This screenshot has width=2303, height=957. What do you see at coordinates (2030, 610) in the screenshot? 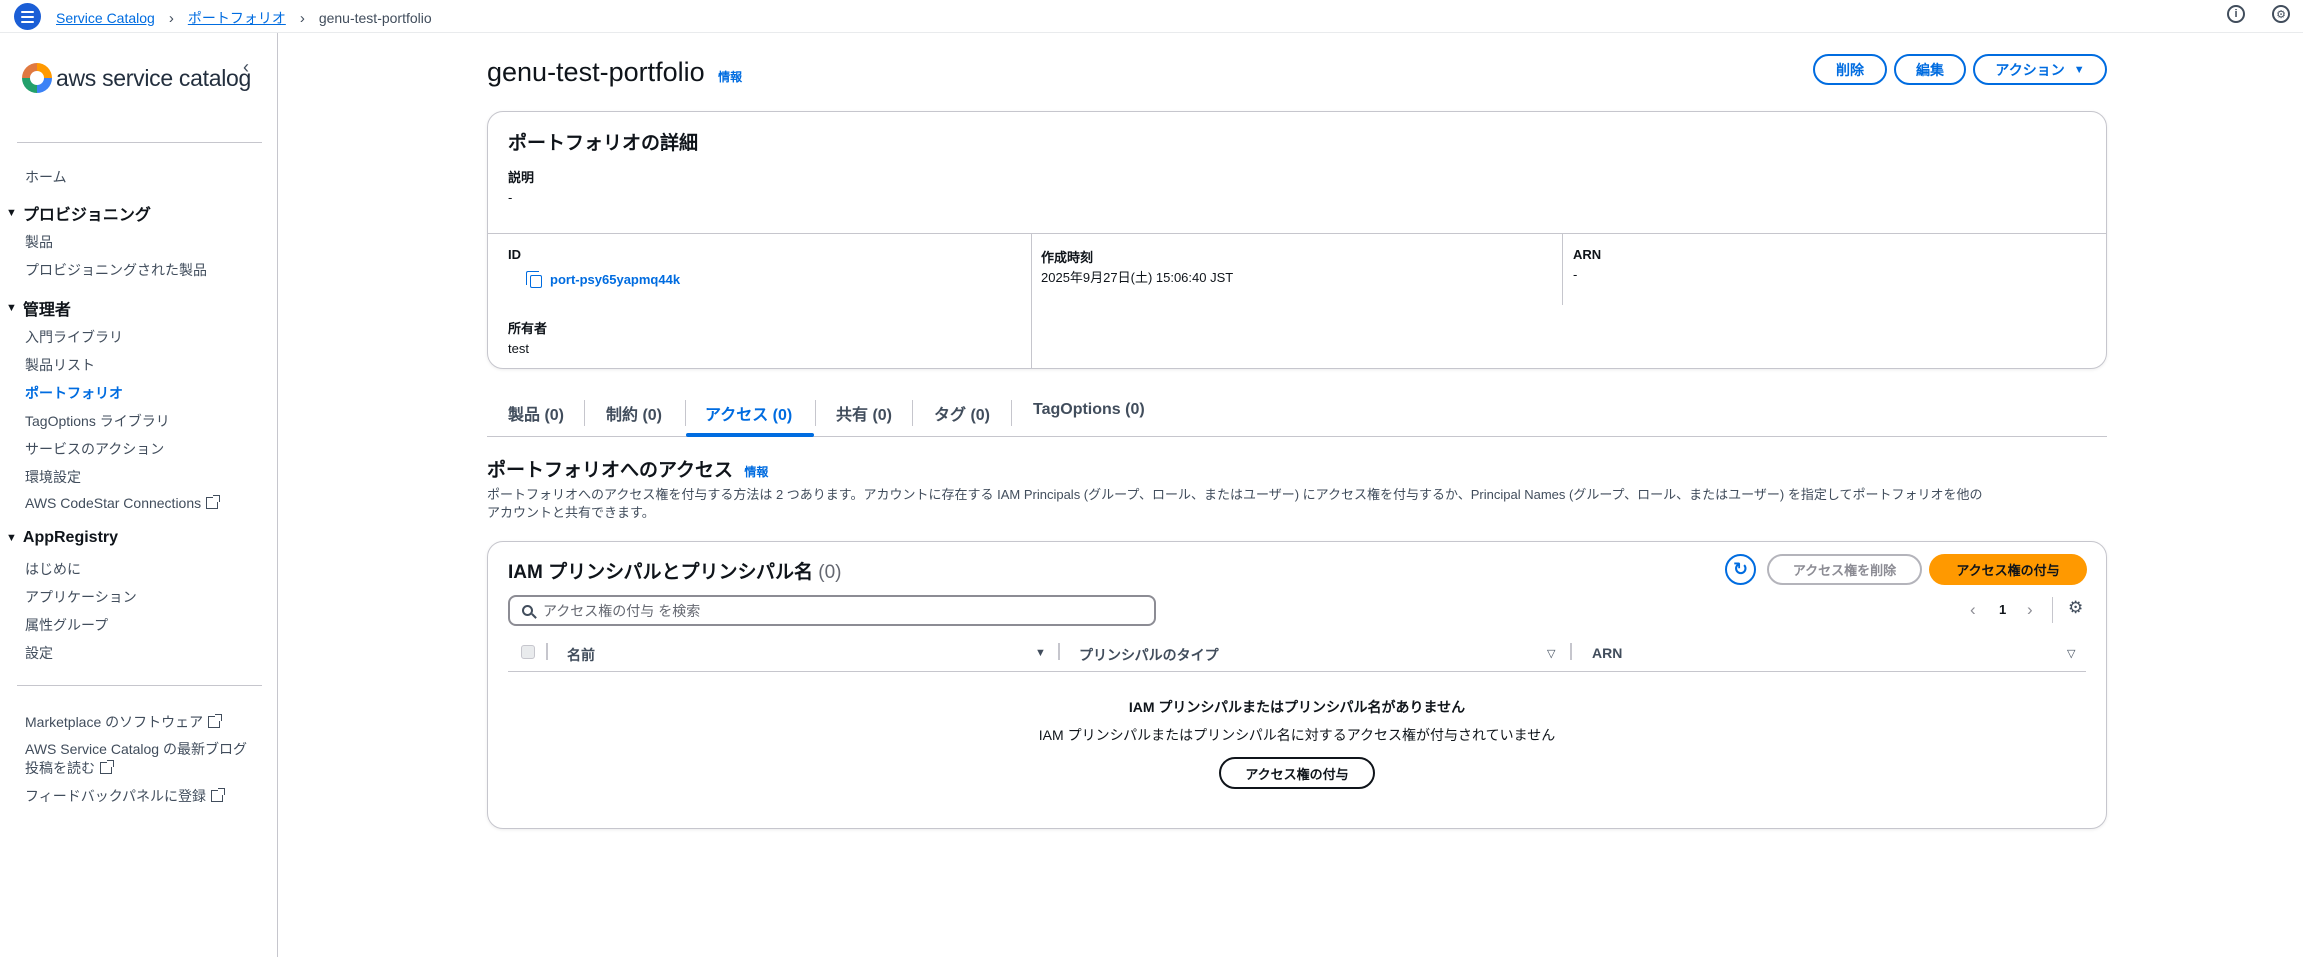
I see `chevron-right-icon: ›` at bounding box center [2030, 610].